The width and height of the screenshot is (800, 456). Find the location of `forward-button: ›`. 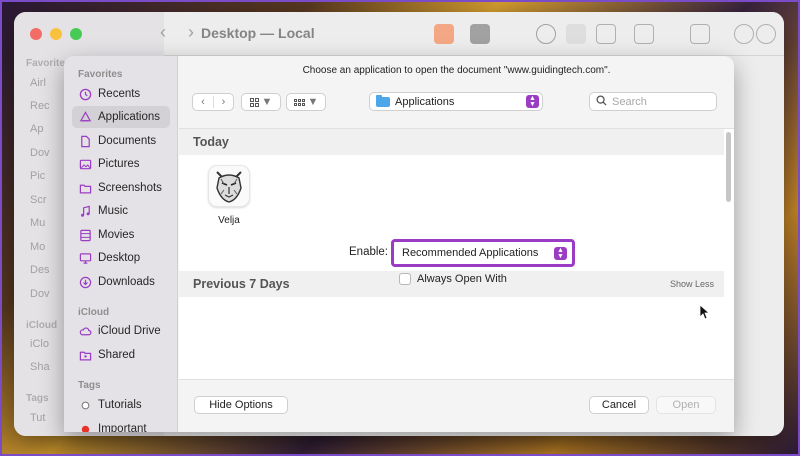

forward-button: › is located at coordinates (222, 102).